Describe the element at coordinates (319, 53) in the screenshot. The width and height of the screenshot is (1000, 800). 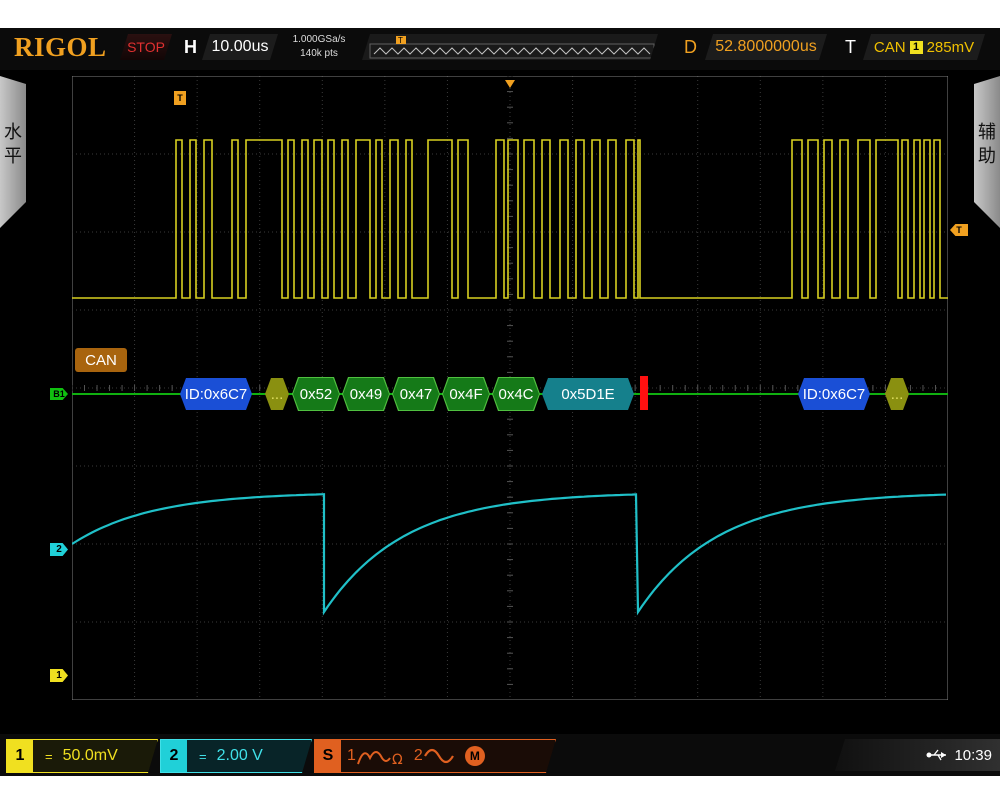
I see `memory-depth: 140k pts` at that location.